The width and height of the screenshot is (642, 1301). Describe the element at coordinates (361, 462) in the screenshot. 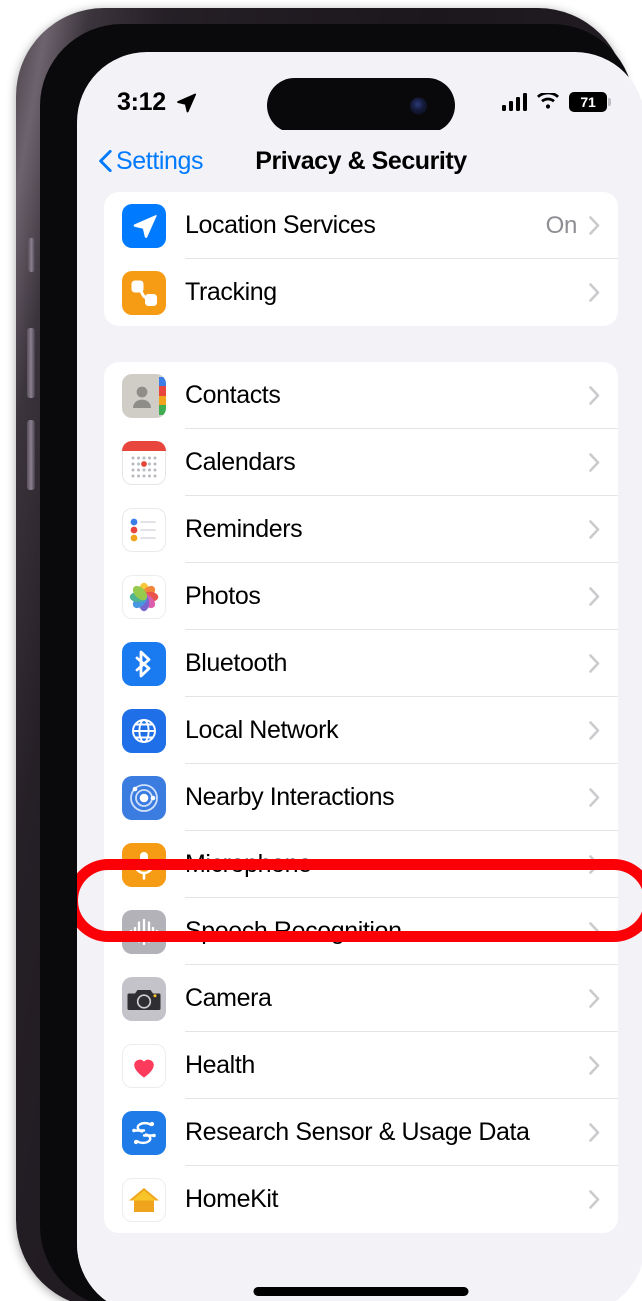

I see `row-calendars: Calendars` at that location.